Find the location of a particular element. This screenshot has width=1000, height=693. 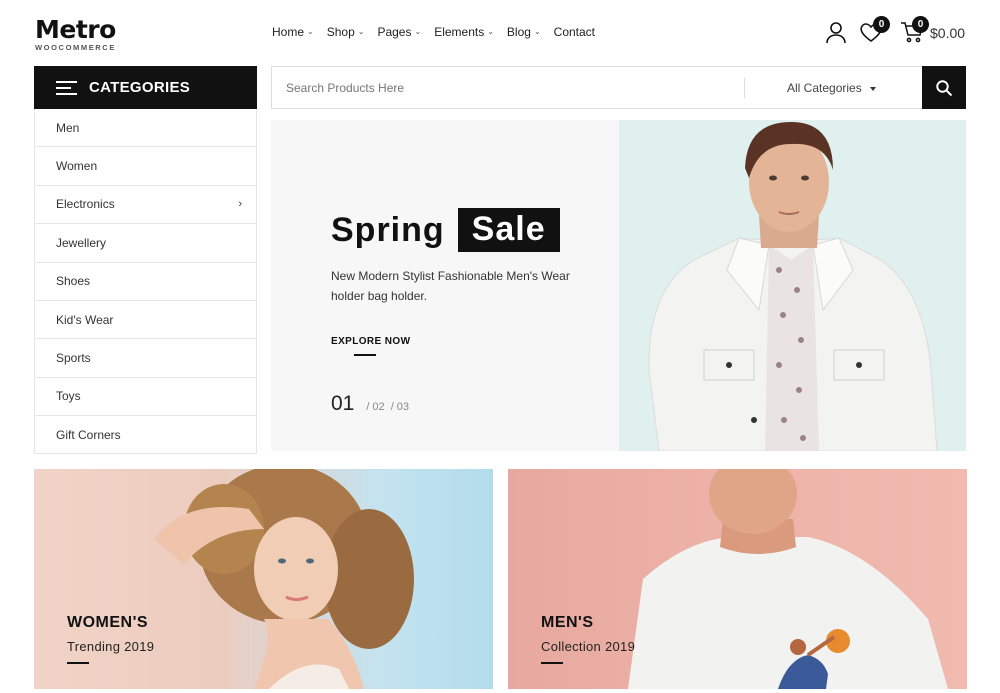

category-label: Women is located at coordinates (77, 166).